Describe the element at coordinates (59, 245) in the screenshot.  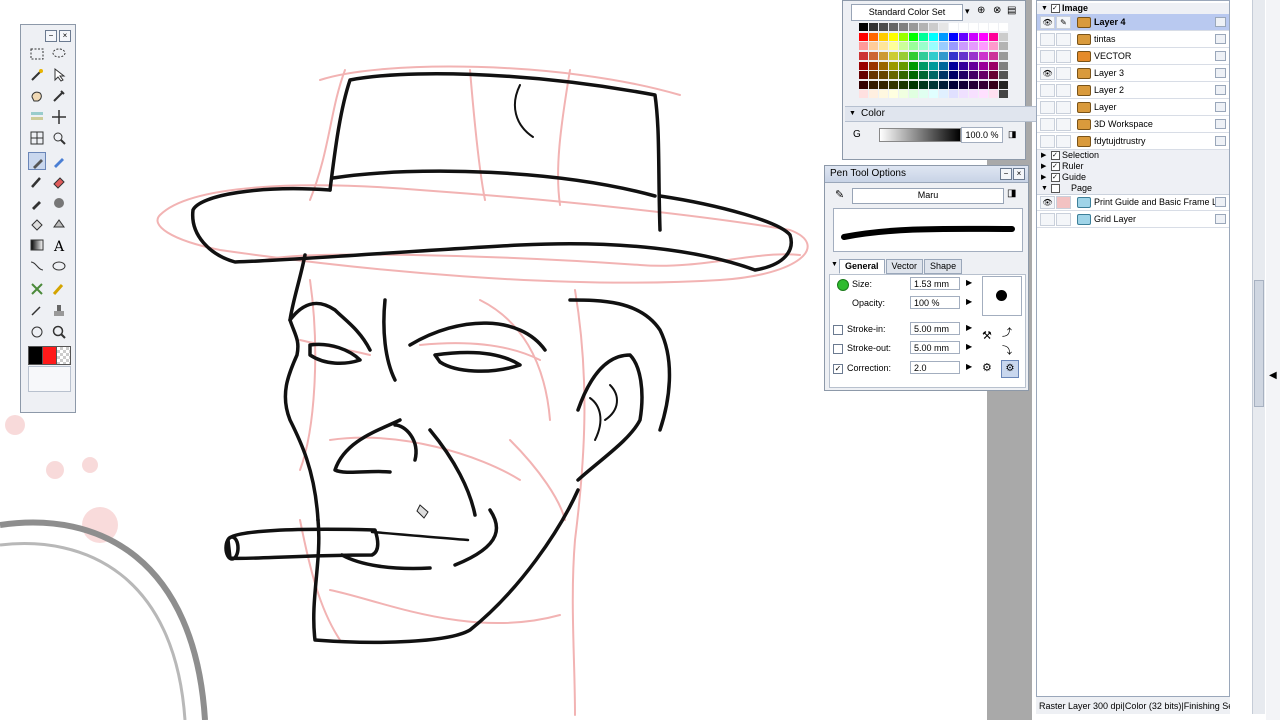
I see `text-tool-icon: A` at that location.